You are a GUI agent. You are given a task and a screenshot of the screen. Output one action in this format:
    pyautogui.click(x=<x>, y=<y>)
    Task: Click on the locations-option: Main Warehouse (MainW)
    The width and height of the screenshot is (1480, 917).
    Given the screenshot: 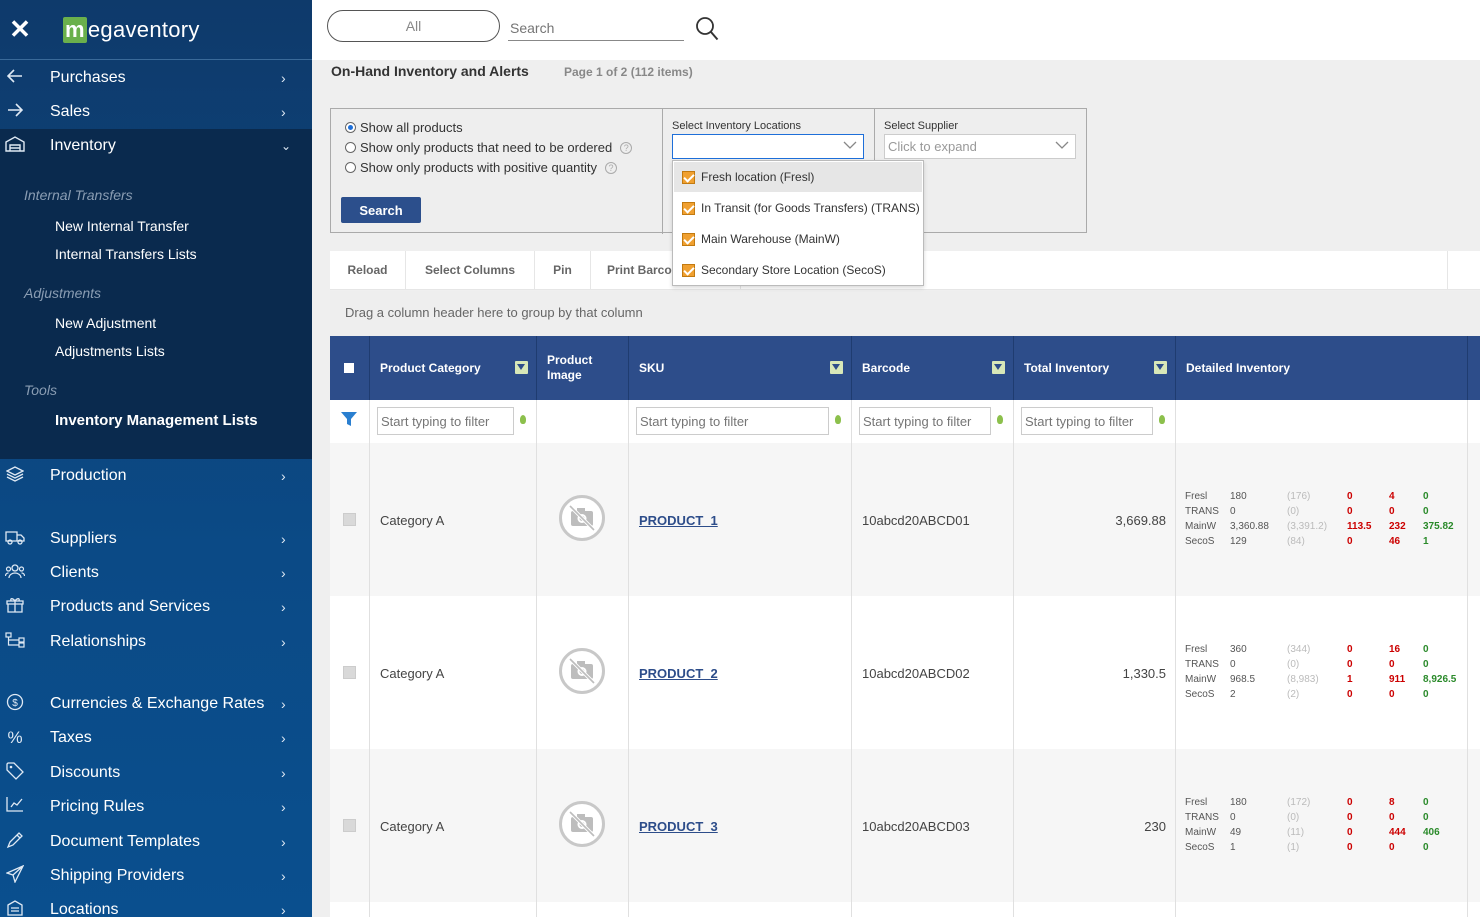 What is the action you would take?
    pyautogui.click(x=798, y=239)
    